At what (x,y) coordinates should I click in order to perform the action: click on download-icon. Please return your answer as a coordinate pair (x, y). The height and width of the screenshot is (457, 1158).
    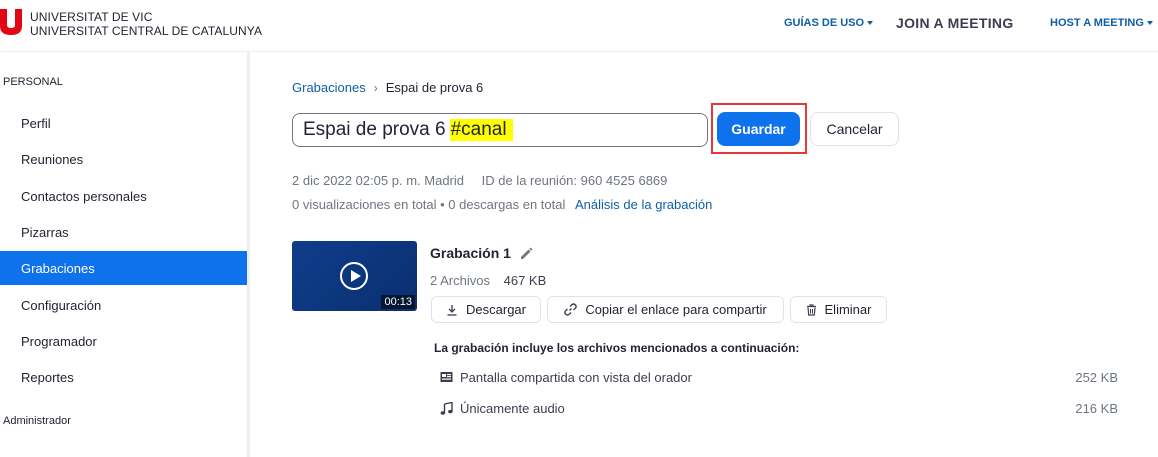
    Looking at the image, I should click on (452, 310).